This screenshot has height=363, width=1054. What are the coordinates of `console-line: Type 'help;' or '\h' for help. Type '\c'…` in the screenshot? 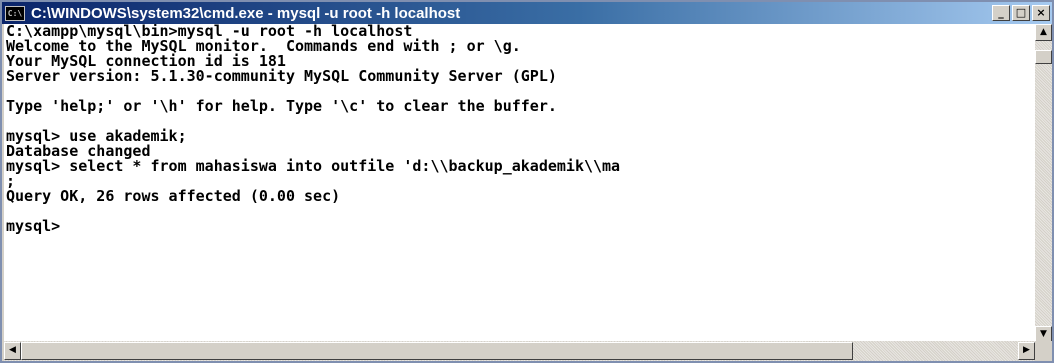 It's located at (281, 106).